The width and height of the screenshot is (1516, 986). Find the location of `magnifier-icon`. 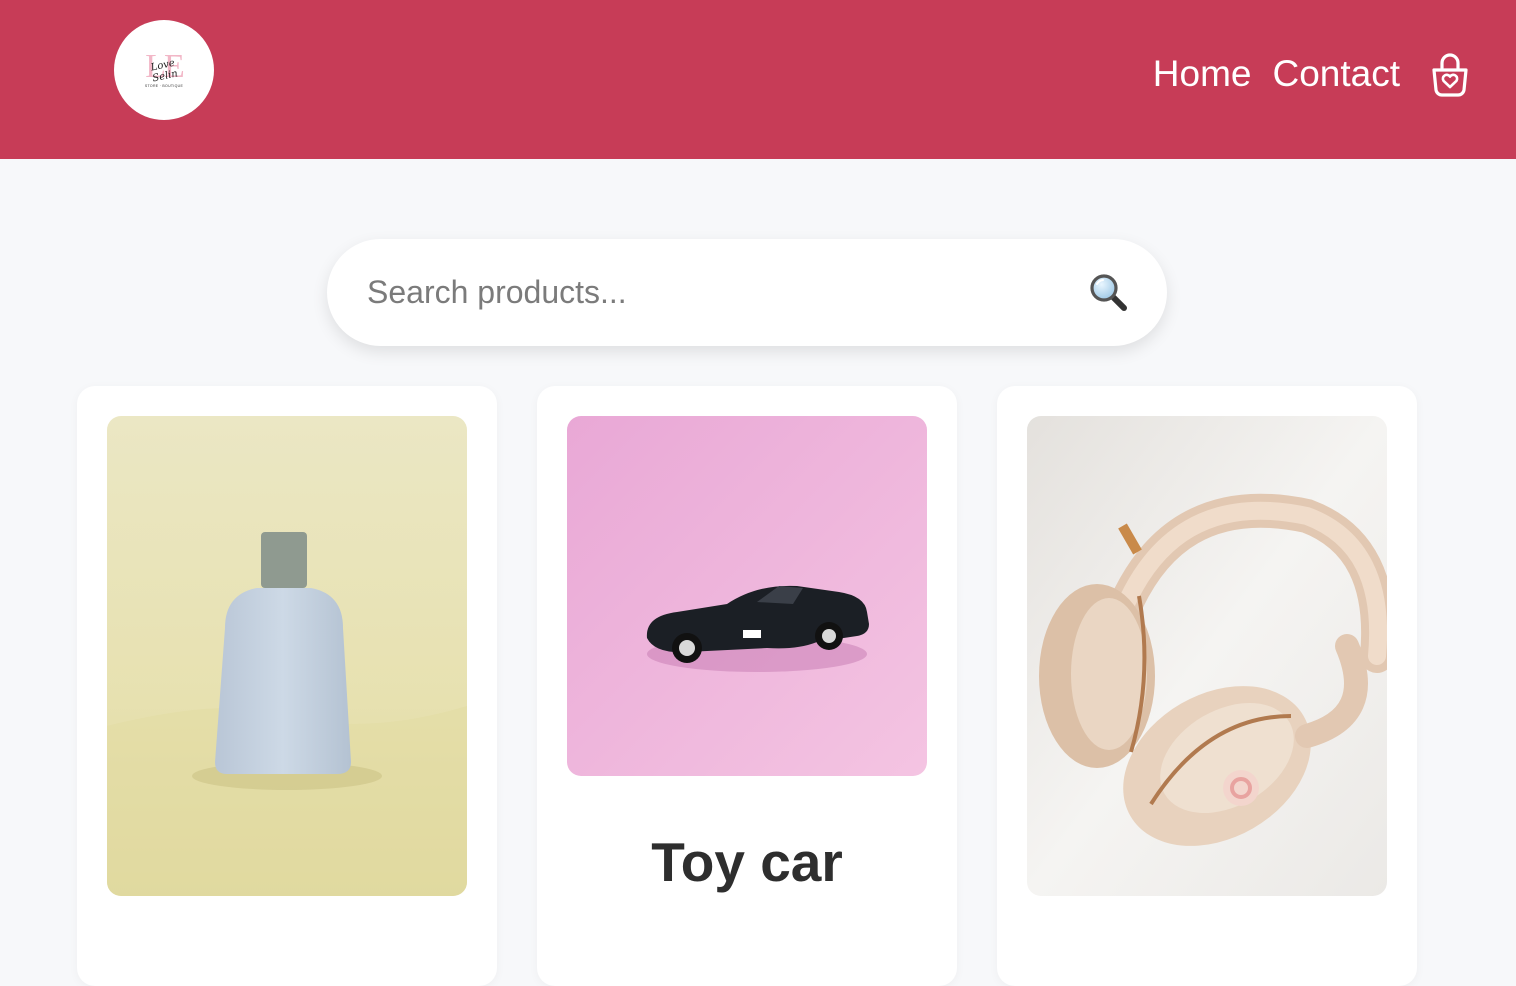

magnifier-icon is located at coordinates (1109, 293).